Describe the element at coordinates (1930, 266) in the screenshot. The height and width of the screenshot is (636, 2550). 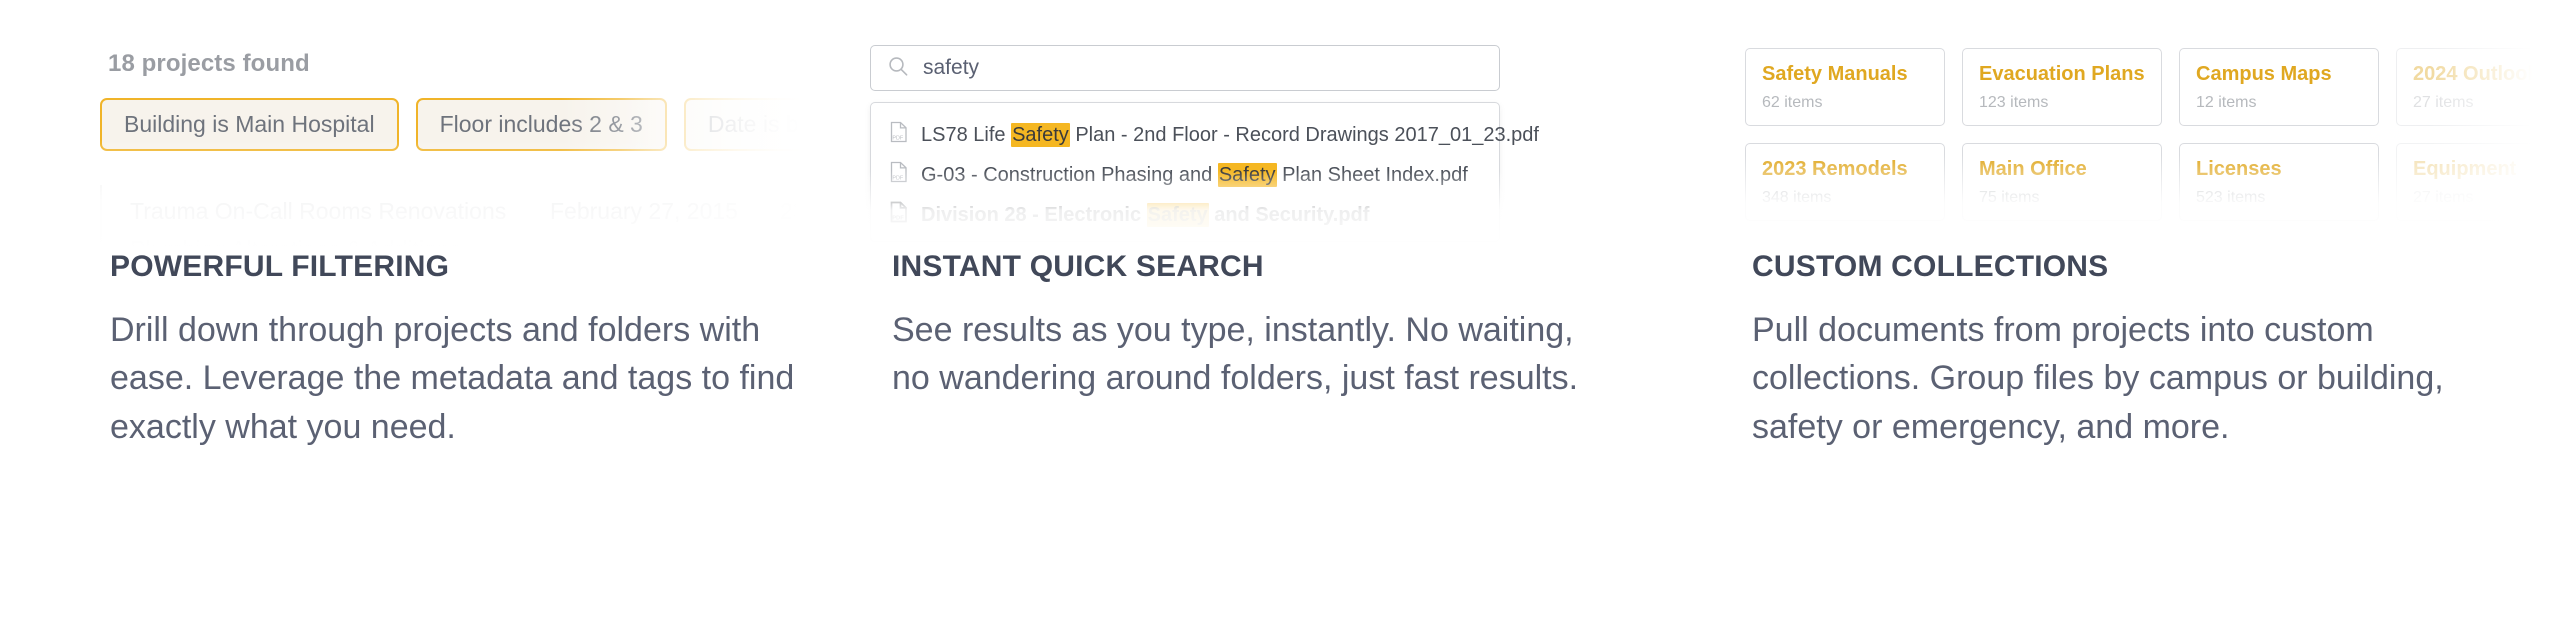
I see `page-title: CUSTOM COLLECTIONS` at that location.